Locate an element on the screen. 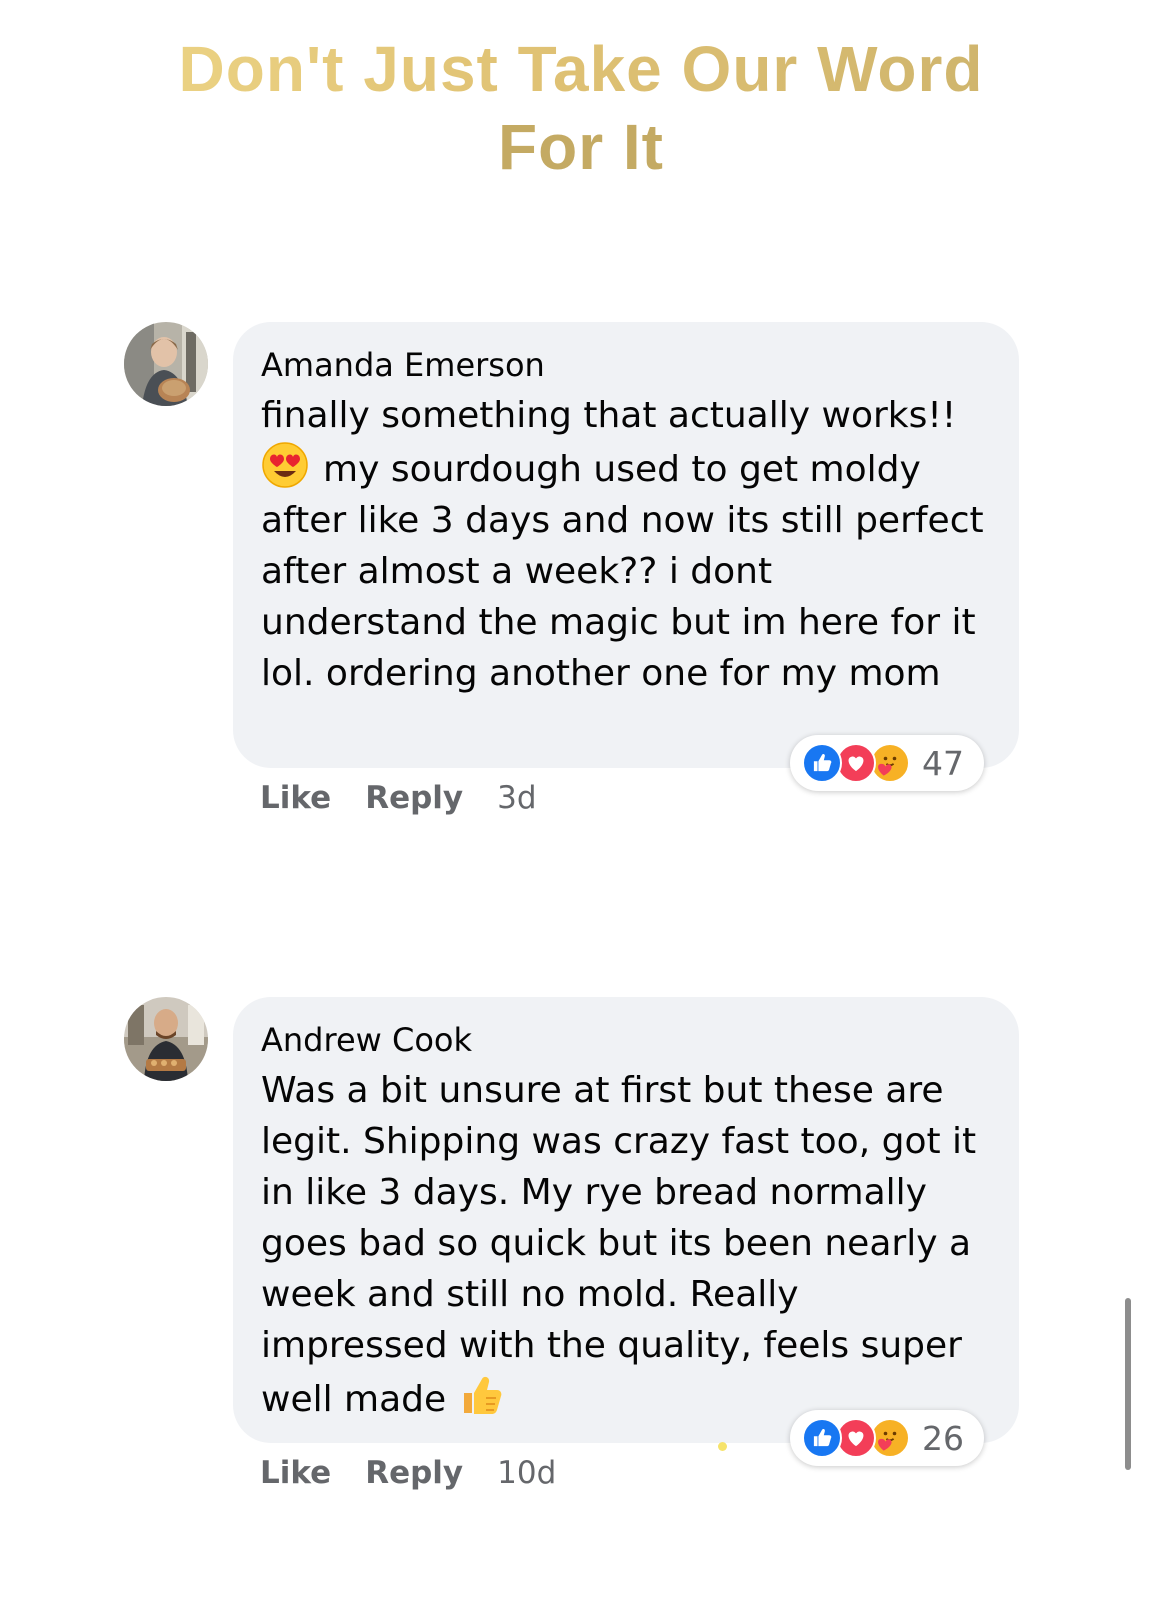 This screenshot has width=1162, height=1600. reaction-count: 47 is located at coordinates (943, 763).